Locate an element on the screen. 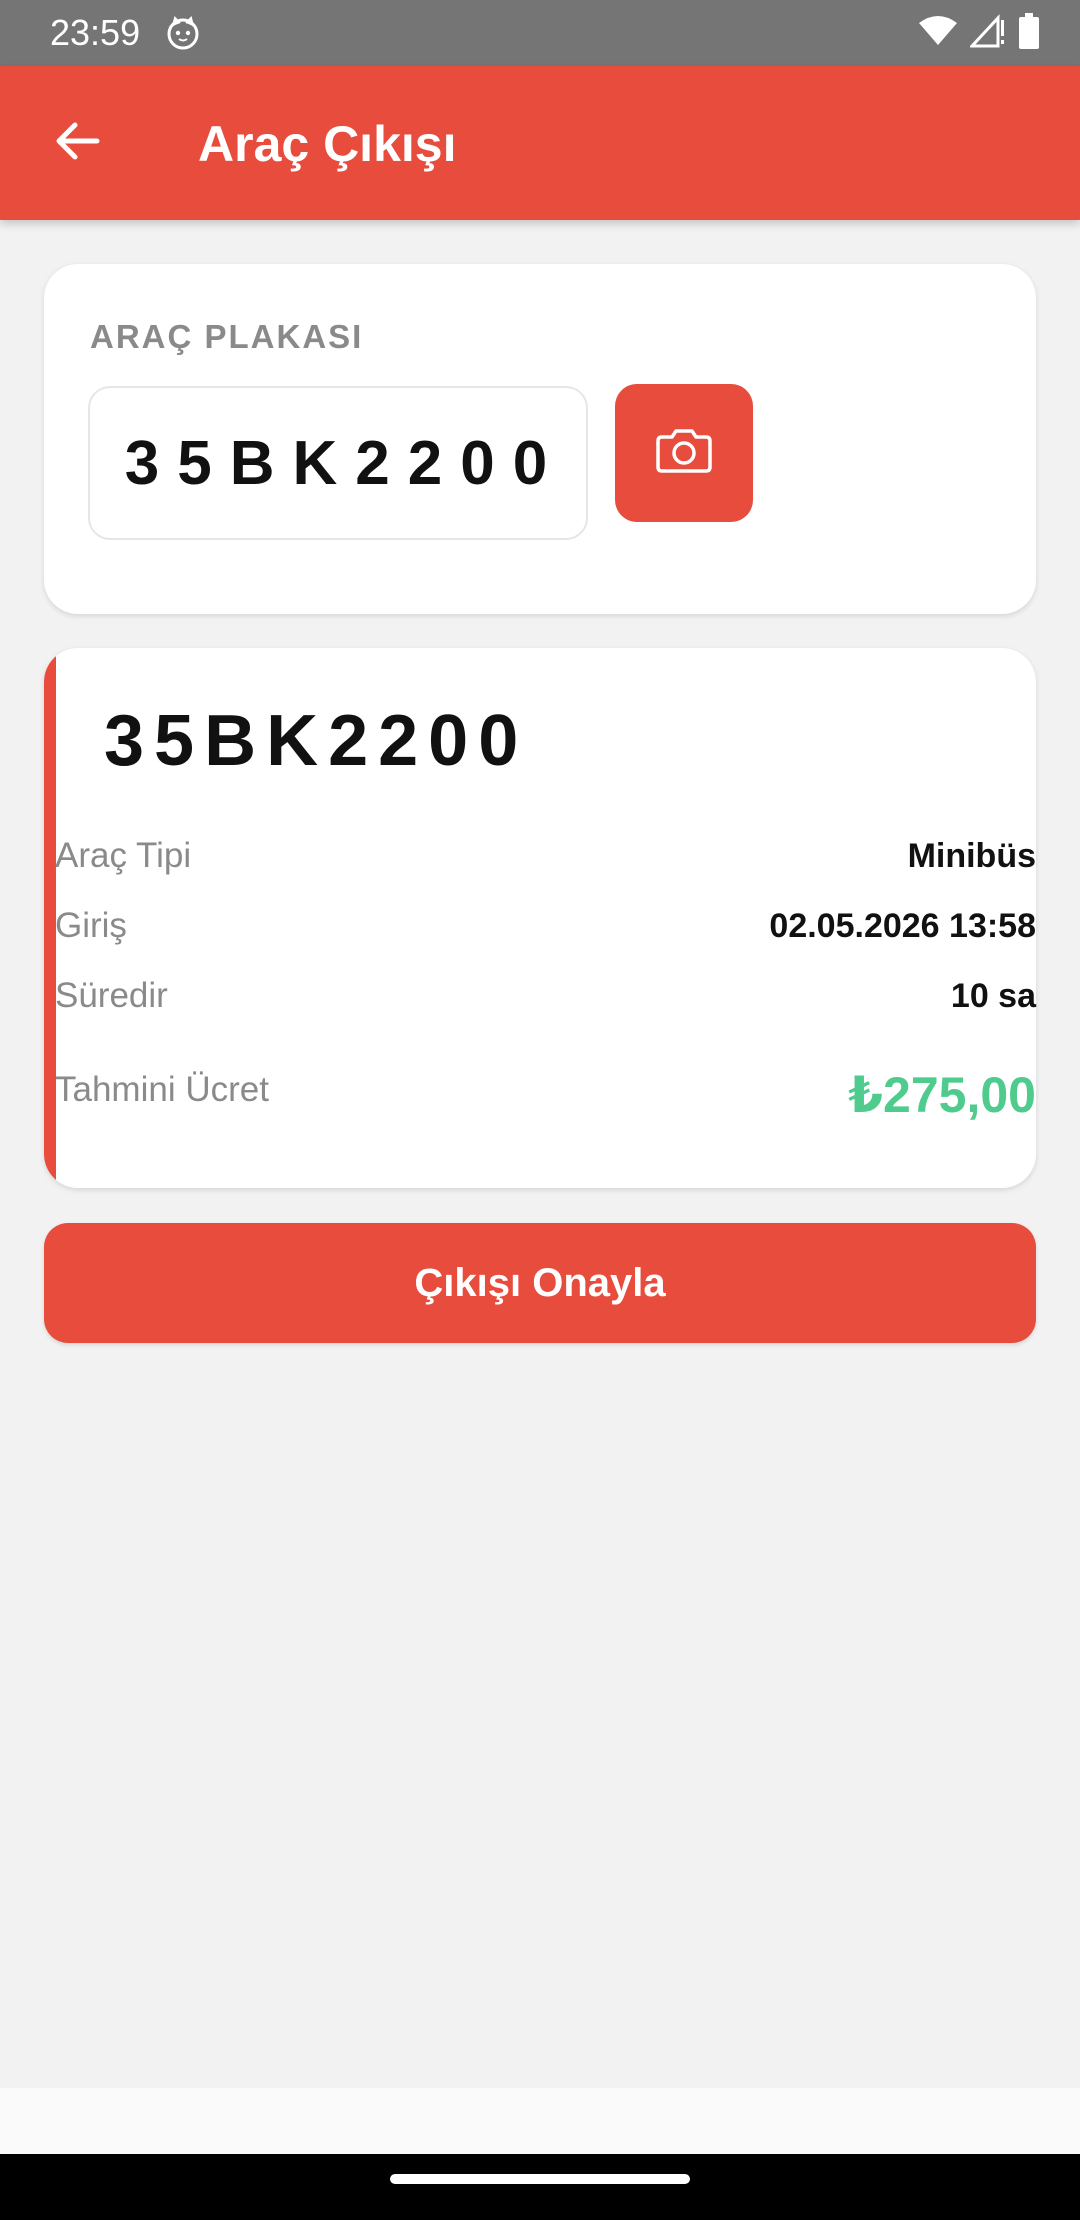  info-label: Giriş is located at coordinates (91, 925).